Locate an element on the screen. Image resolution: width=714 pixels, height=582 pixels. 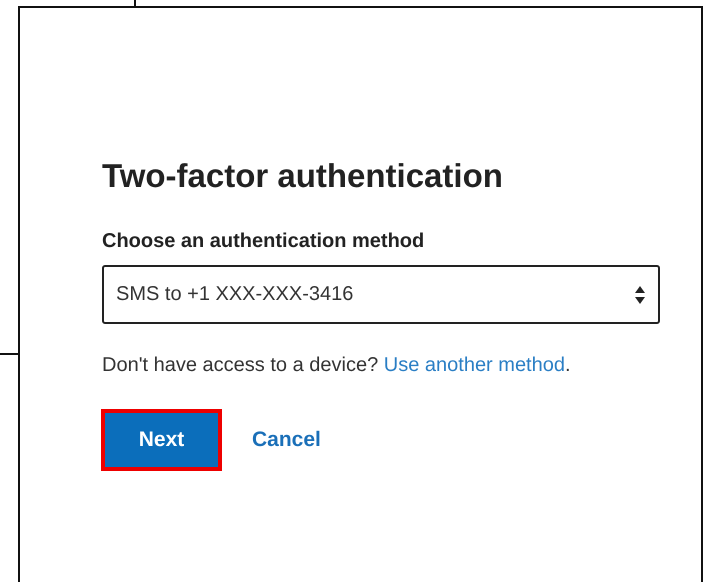
help-text: Don't have access to a device? Use another method. is located at coordinates (337, 365).